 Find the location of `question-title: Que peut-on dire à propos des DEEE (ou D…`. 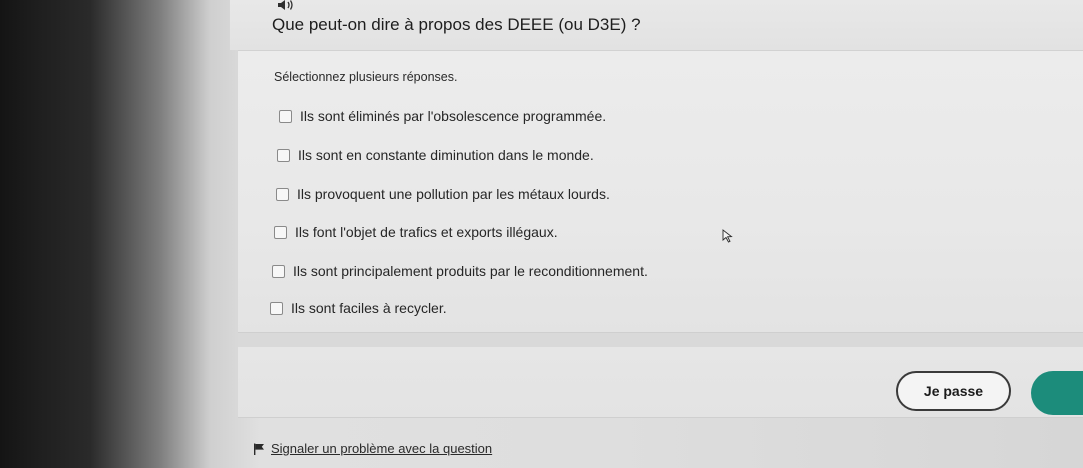

question-title: Que peut-on dire à propos des DEEE (ou D… is located at coordinates (456, 24).